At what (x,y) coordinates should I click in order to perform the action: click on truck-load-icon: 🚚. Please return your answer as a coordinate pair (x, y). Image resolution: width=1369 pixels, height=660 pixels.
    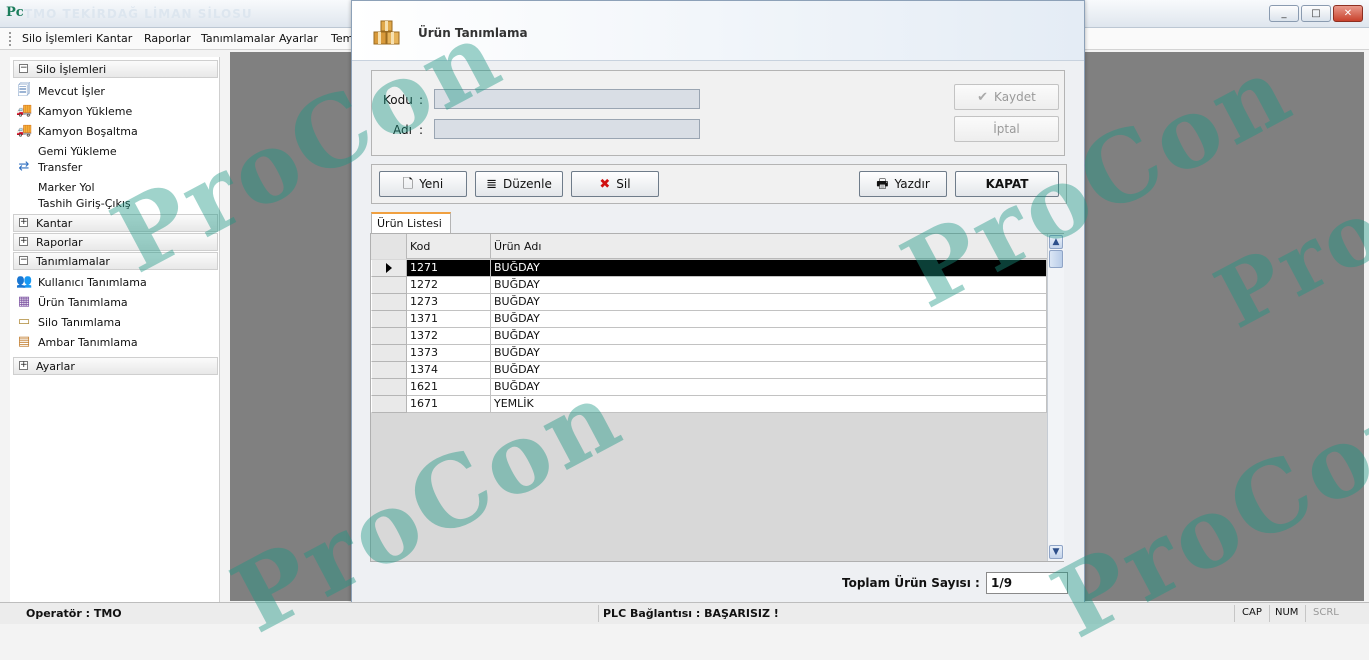
    Looking at the image, I should click on (24, 110).